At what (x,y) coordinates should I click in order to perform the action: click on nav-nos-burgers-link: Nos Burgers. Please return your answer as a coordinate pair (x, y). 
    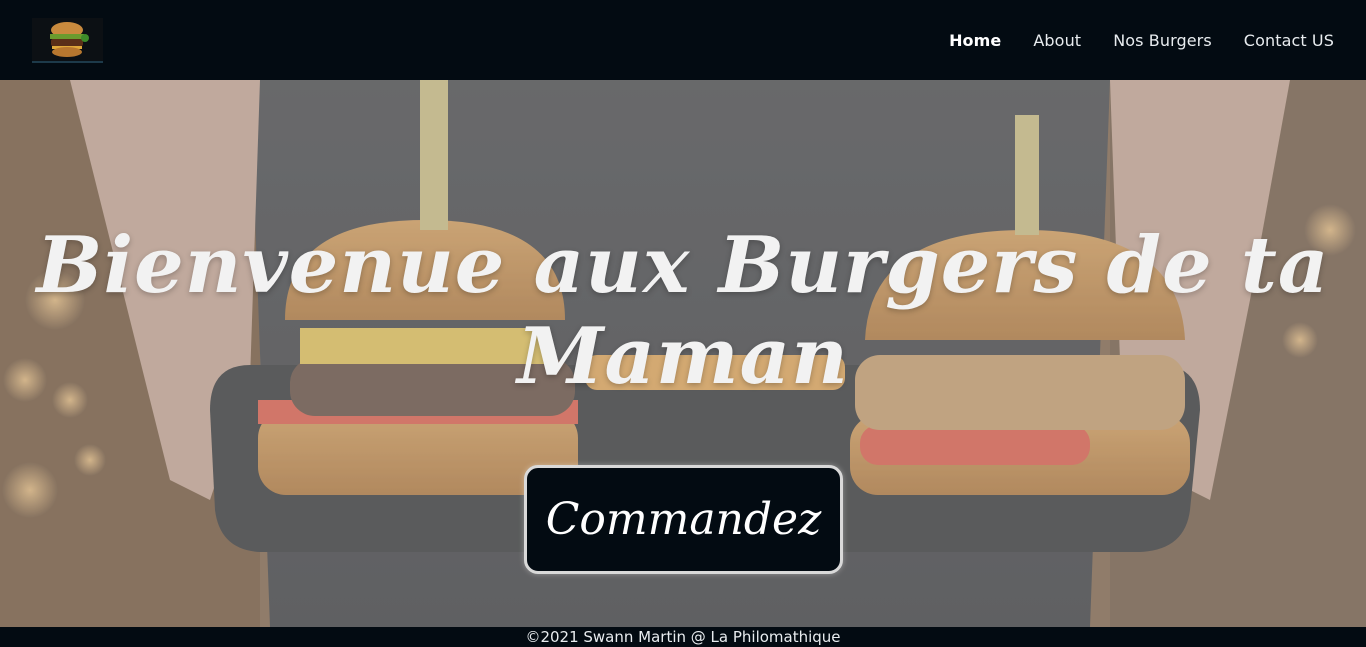
    Looking at the image, I should click on (1162, 40).